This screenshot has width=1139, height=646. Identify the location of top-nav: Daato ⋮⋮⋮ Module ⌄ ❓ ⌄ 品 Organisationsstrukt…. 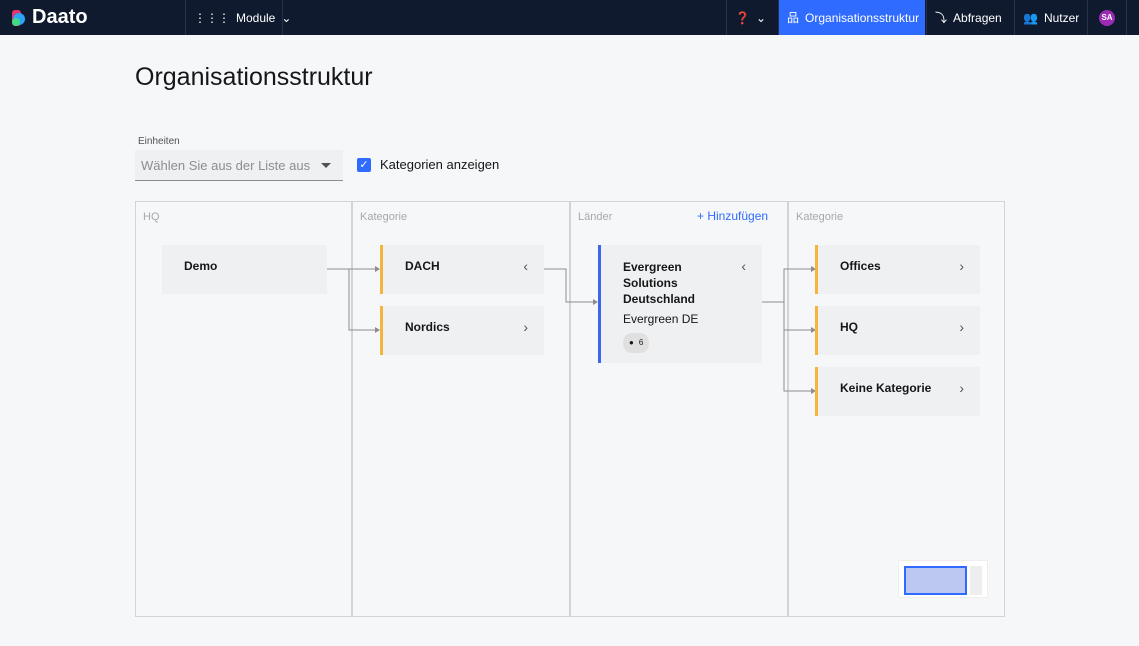
(569, 17).